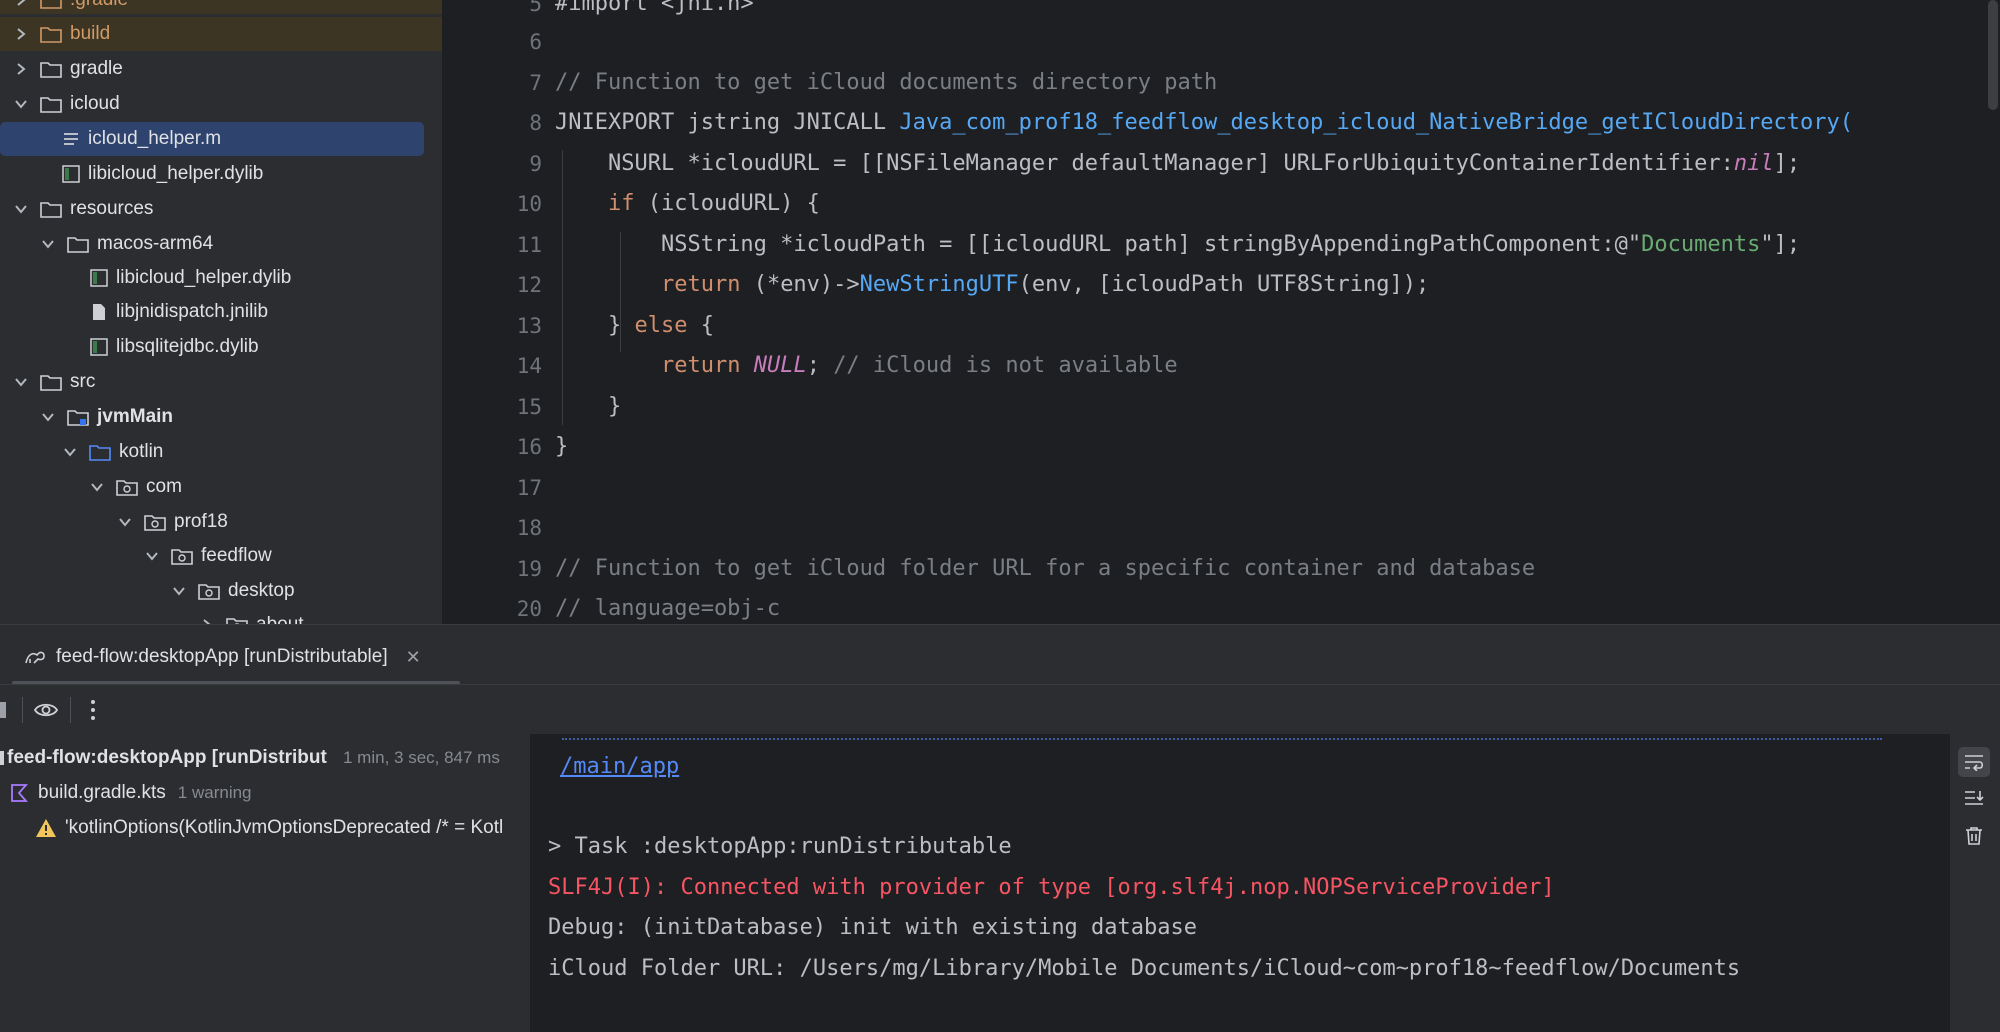 The height and width of the screenshot is (1032, 2000). What do you see at coordinates (212, 139) in the screenshot?
I see `tree-item-icloud-helper-m: icloud_helper.m` at bounding box center [212, 139].